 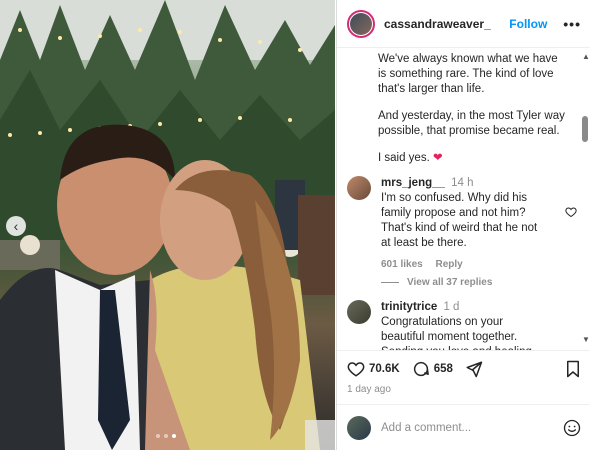 What do you see at coordinates (450, 282) in the screenshot?
I see `view-replies-label: View all 37 replies` at bounding box center [450, 282].